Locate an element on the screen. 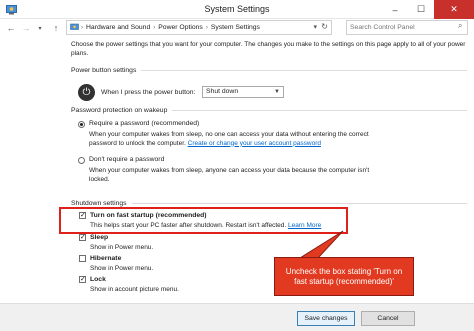 The width and height of the screenshot is (474, 331). lock-description: Show in account picture menu. is located at coordinates (134, 289).